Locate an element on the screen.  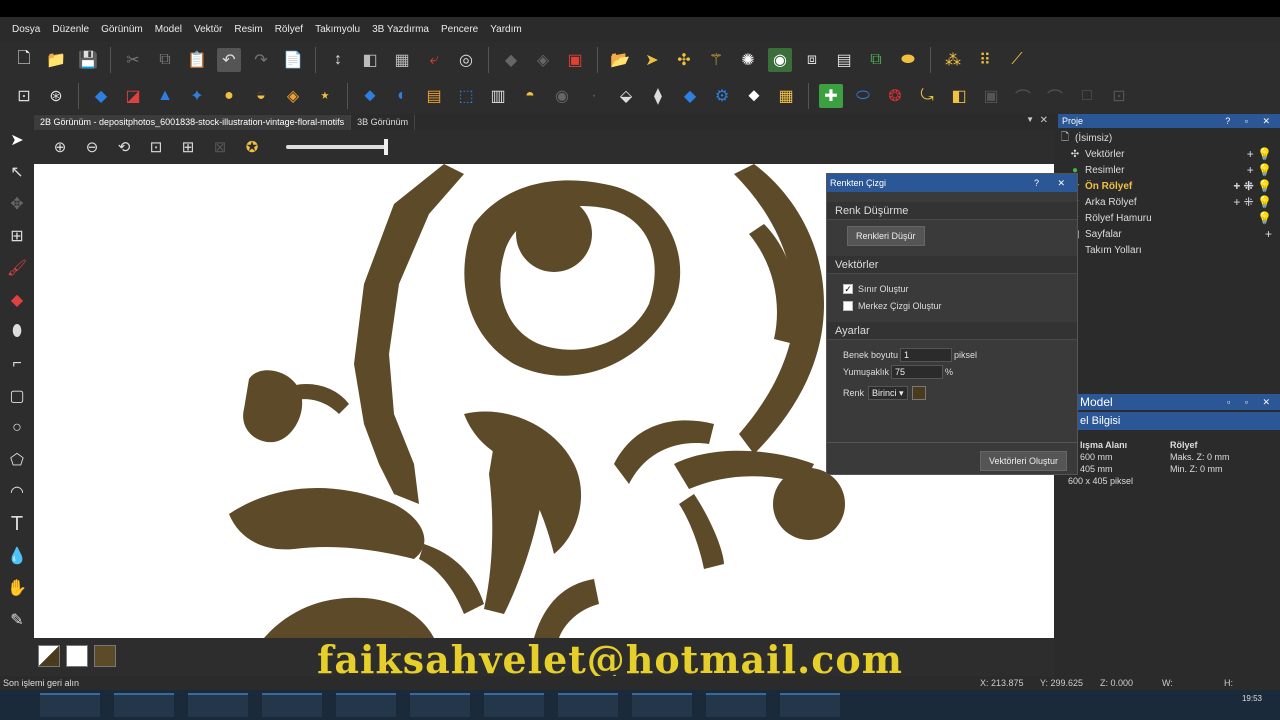
zoom-out-icon: ⊖ is located at coordinates (92, 147).